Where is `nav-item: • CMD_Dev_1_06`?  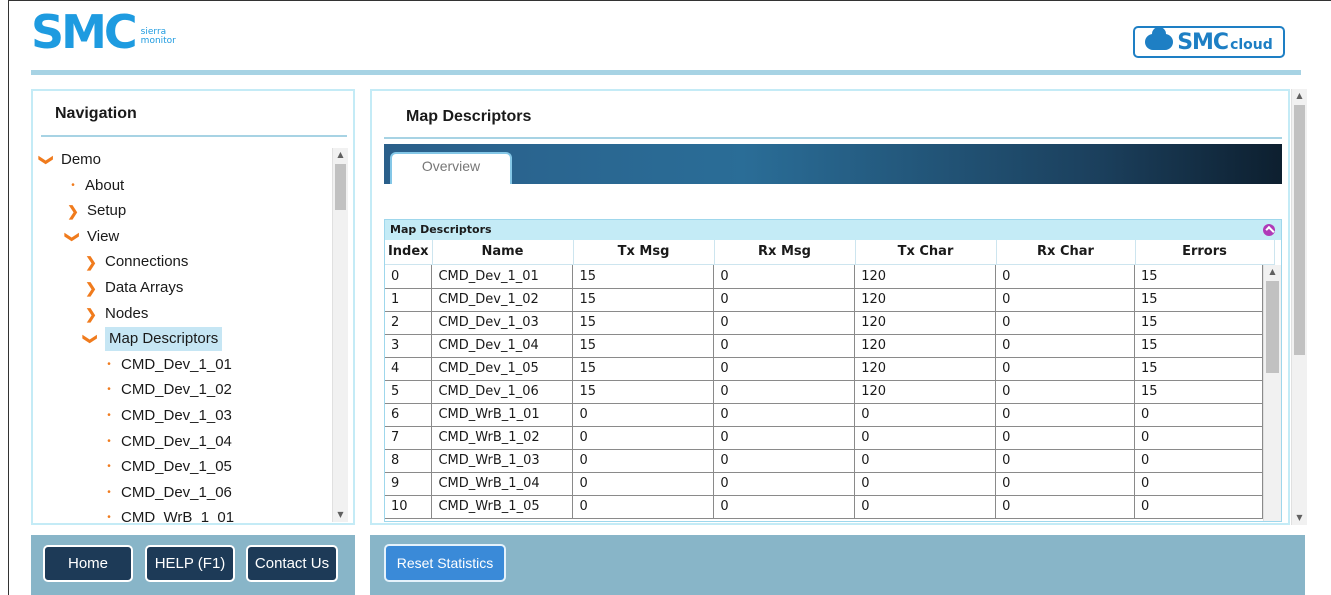 nav-item: • CMD_Dev_1_06 is located at coordinates (166, 493).